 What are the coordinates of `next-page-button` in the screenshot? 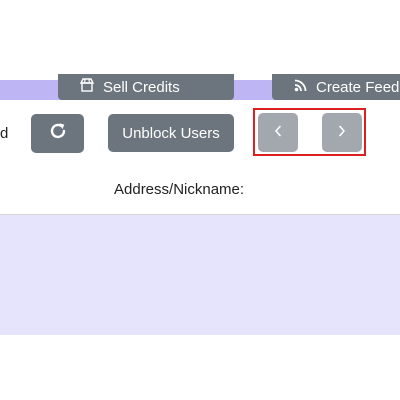 It's located at (342, 132).